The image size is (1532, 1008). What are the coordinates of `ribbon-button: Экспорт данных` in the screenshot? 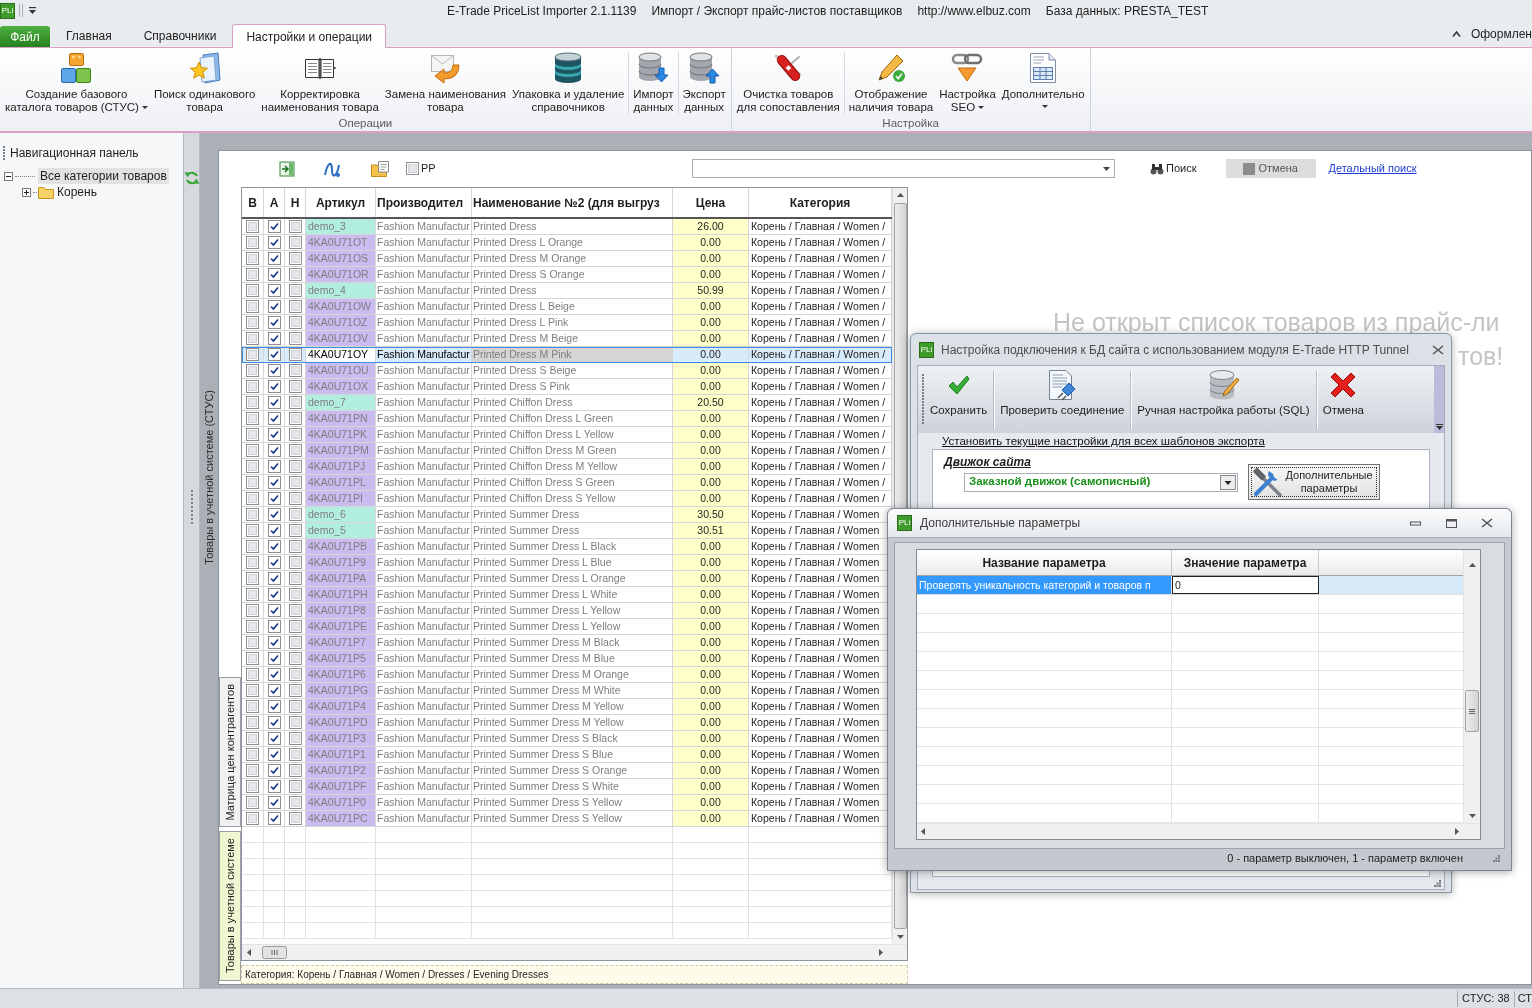 It's located at (704, 82).